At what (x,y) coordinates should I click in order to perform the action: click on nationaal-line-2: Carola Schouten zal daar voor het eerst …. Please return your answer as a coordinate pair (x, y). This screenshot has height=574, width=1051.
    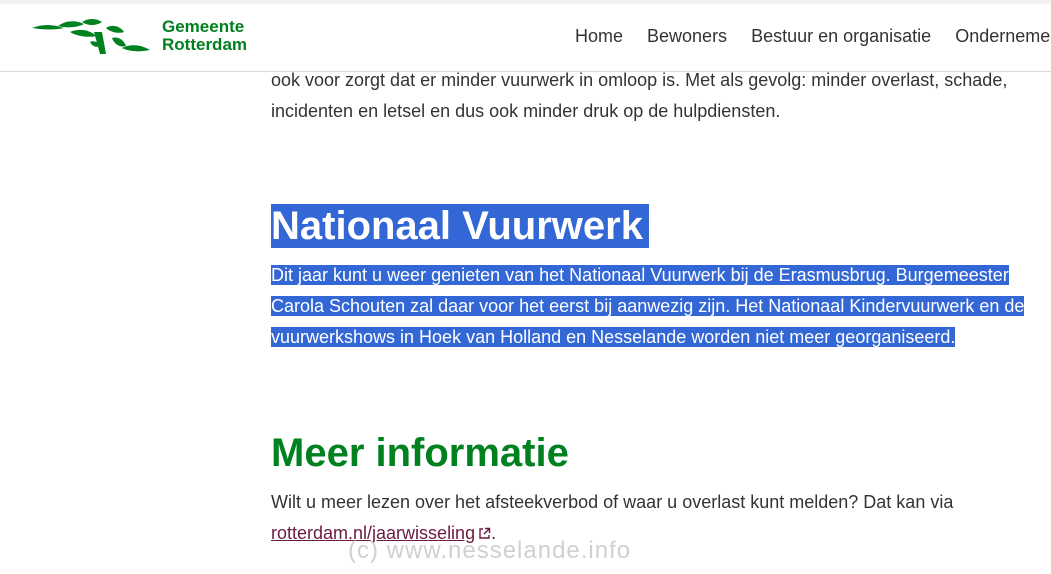
    Looking at the image, I should click on (651, 306).